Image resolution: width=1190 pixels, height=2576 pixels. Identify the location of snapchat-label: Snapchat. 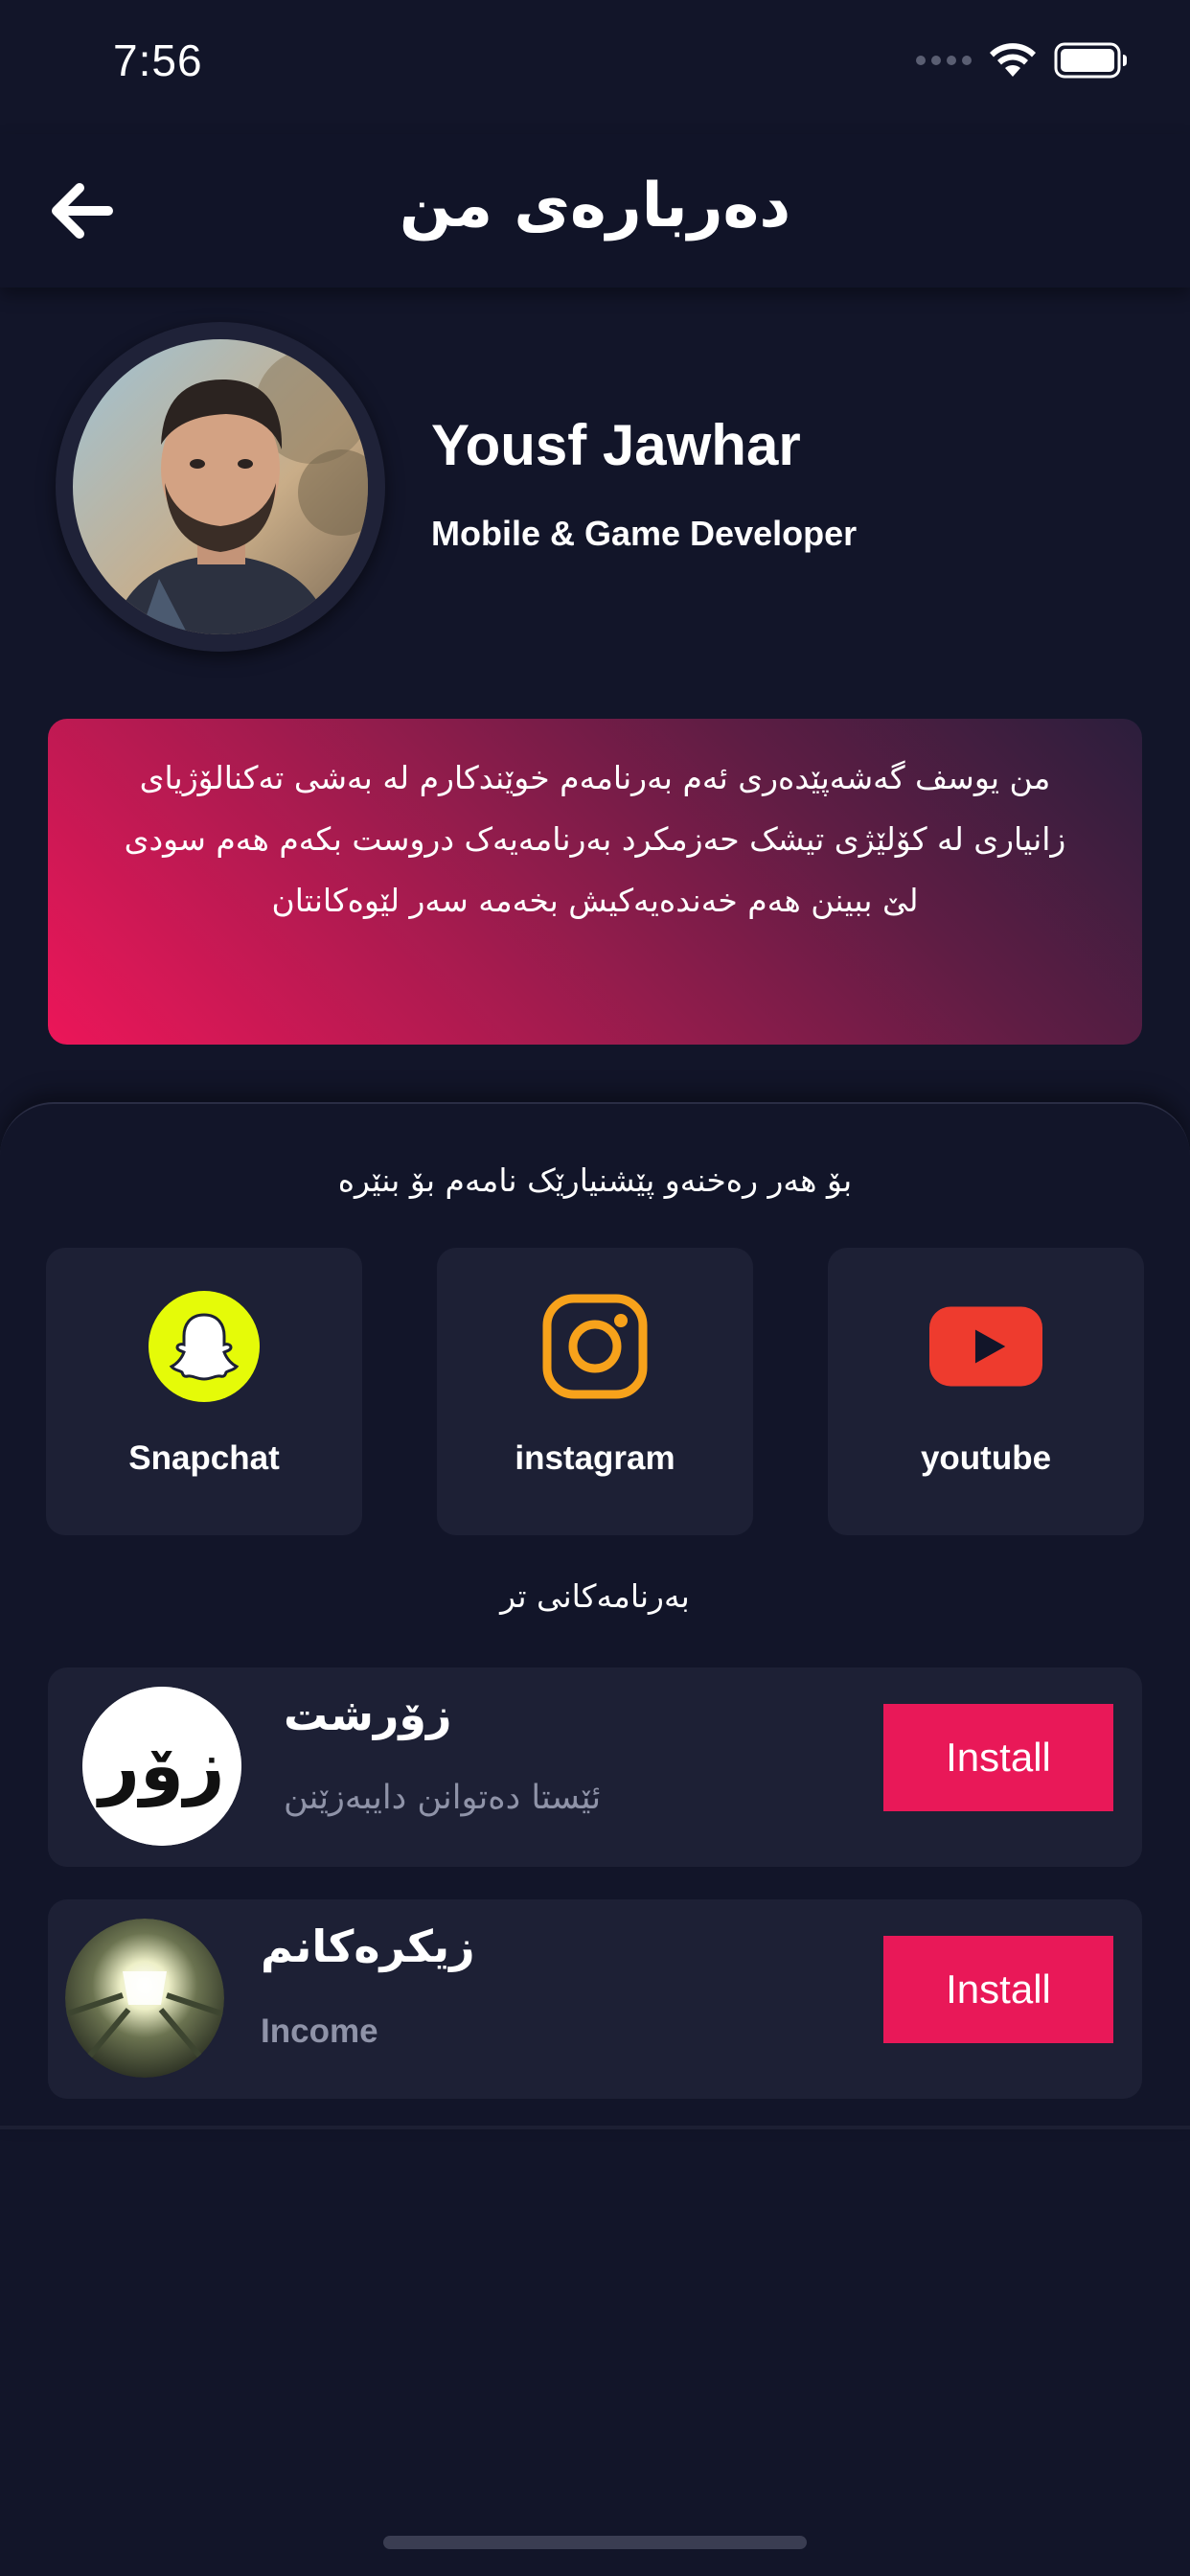
(204, 1458).